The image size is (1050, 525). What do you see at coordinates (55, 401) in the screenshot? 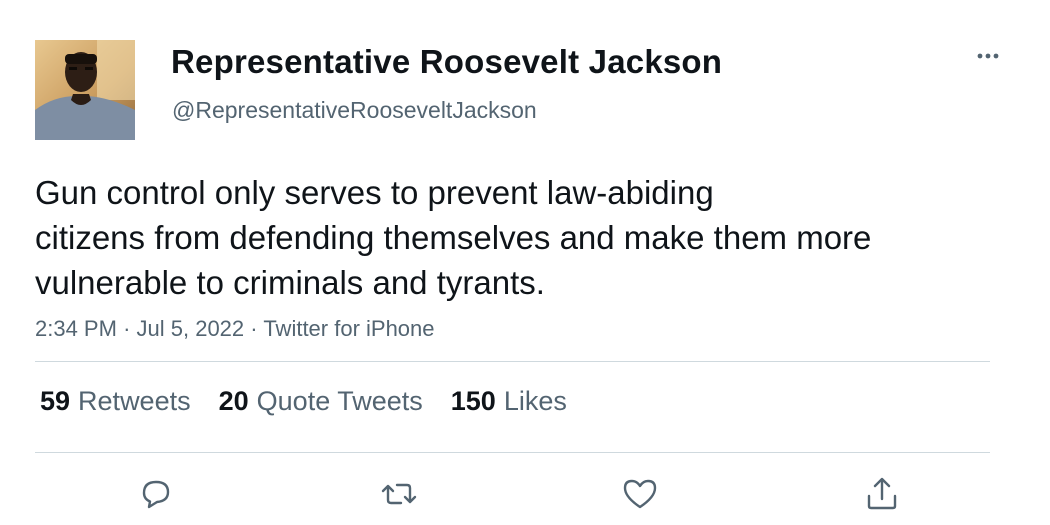
I see `retweets-count: 59` at bounding box center [55, 401].